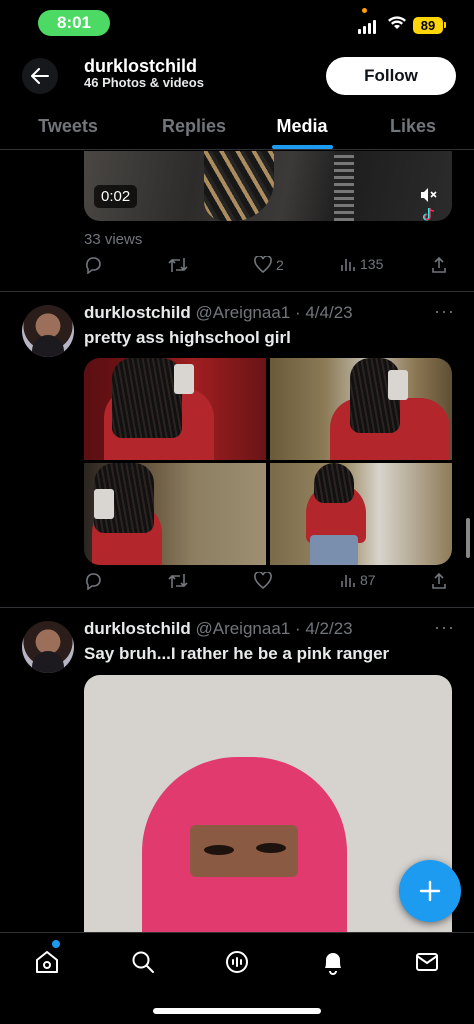 The image size is (474, 1024). What do you see at coordinates (413, 126) in the screenshot?
I see `tab-likes: Likes` at bounding box center [413, 126].